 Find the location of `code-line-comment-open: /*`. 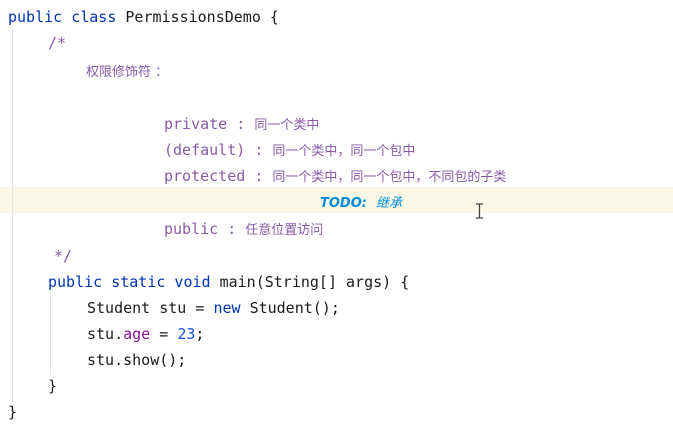

code-line-comment-open: /* is located at coordinates (57, 43).